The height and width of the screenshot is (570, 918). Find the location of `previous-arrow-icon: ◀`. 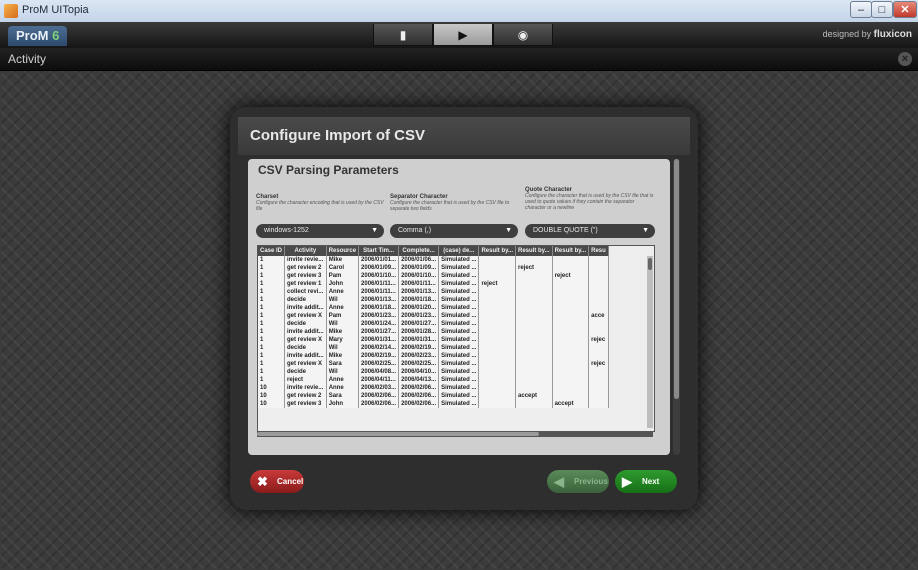

previous-arrow-icon: ◀ is located at coordinates (559, 481).